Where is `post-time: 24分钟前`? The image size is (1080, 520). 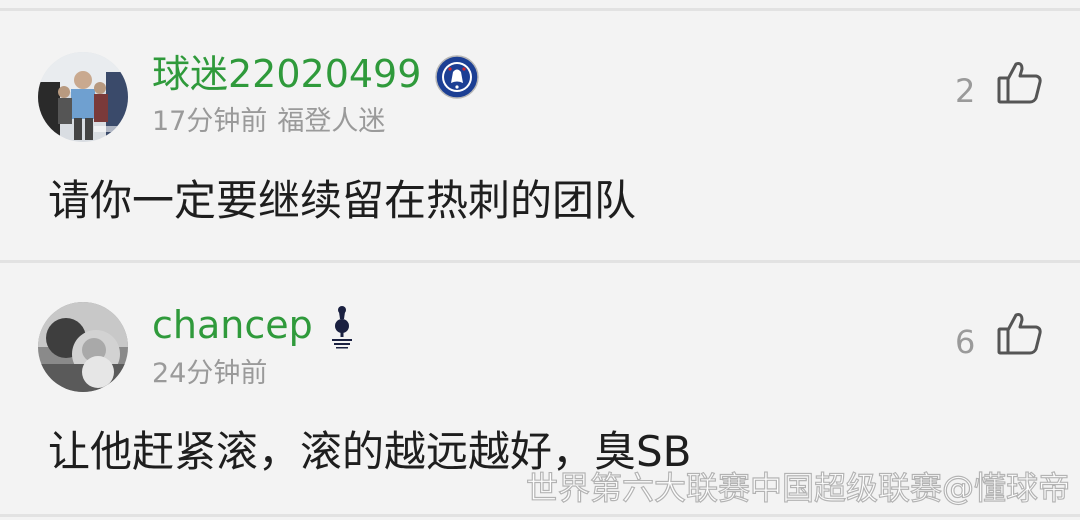
post-time: 24分钟前 is located at coordinates (210, 373).